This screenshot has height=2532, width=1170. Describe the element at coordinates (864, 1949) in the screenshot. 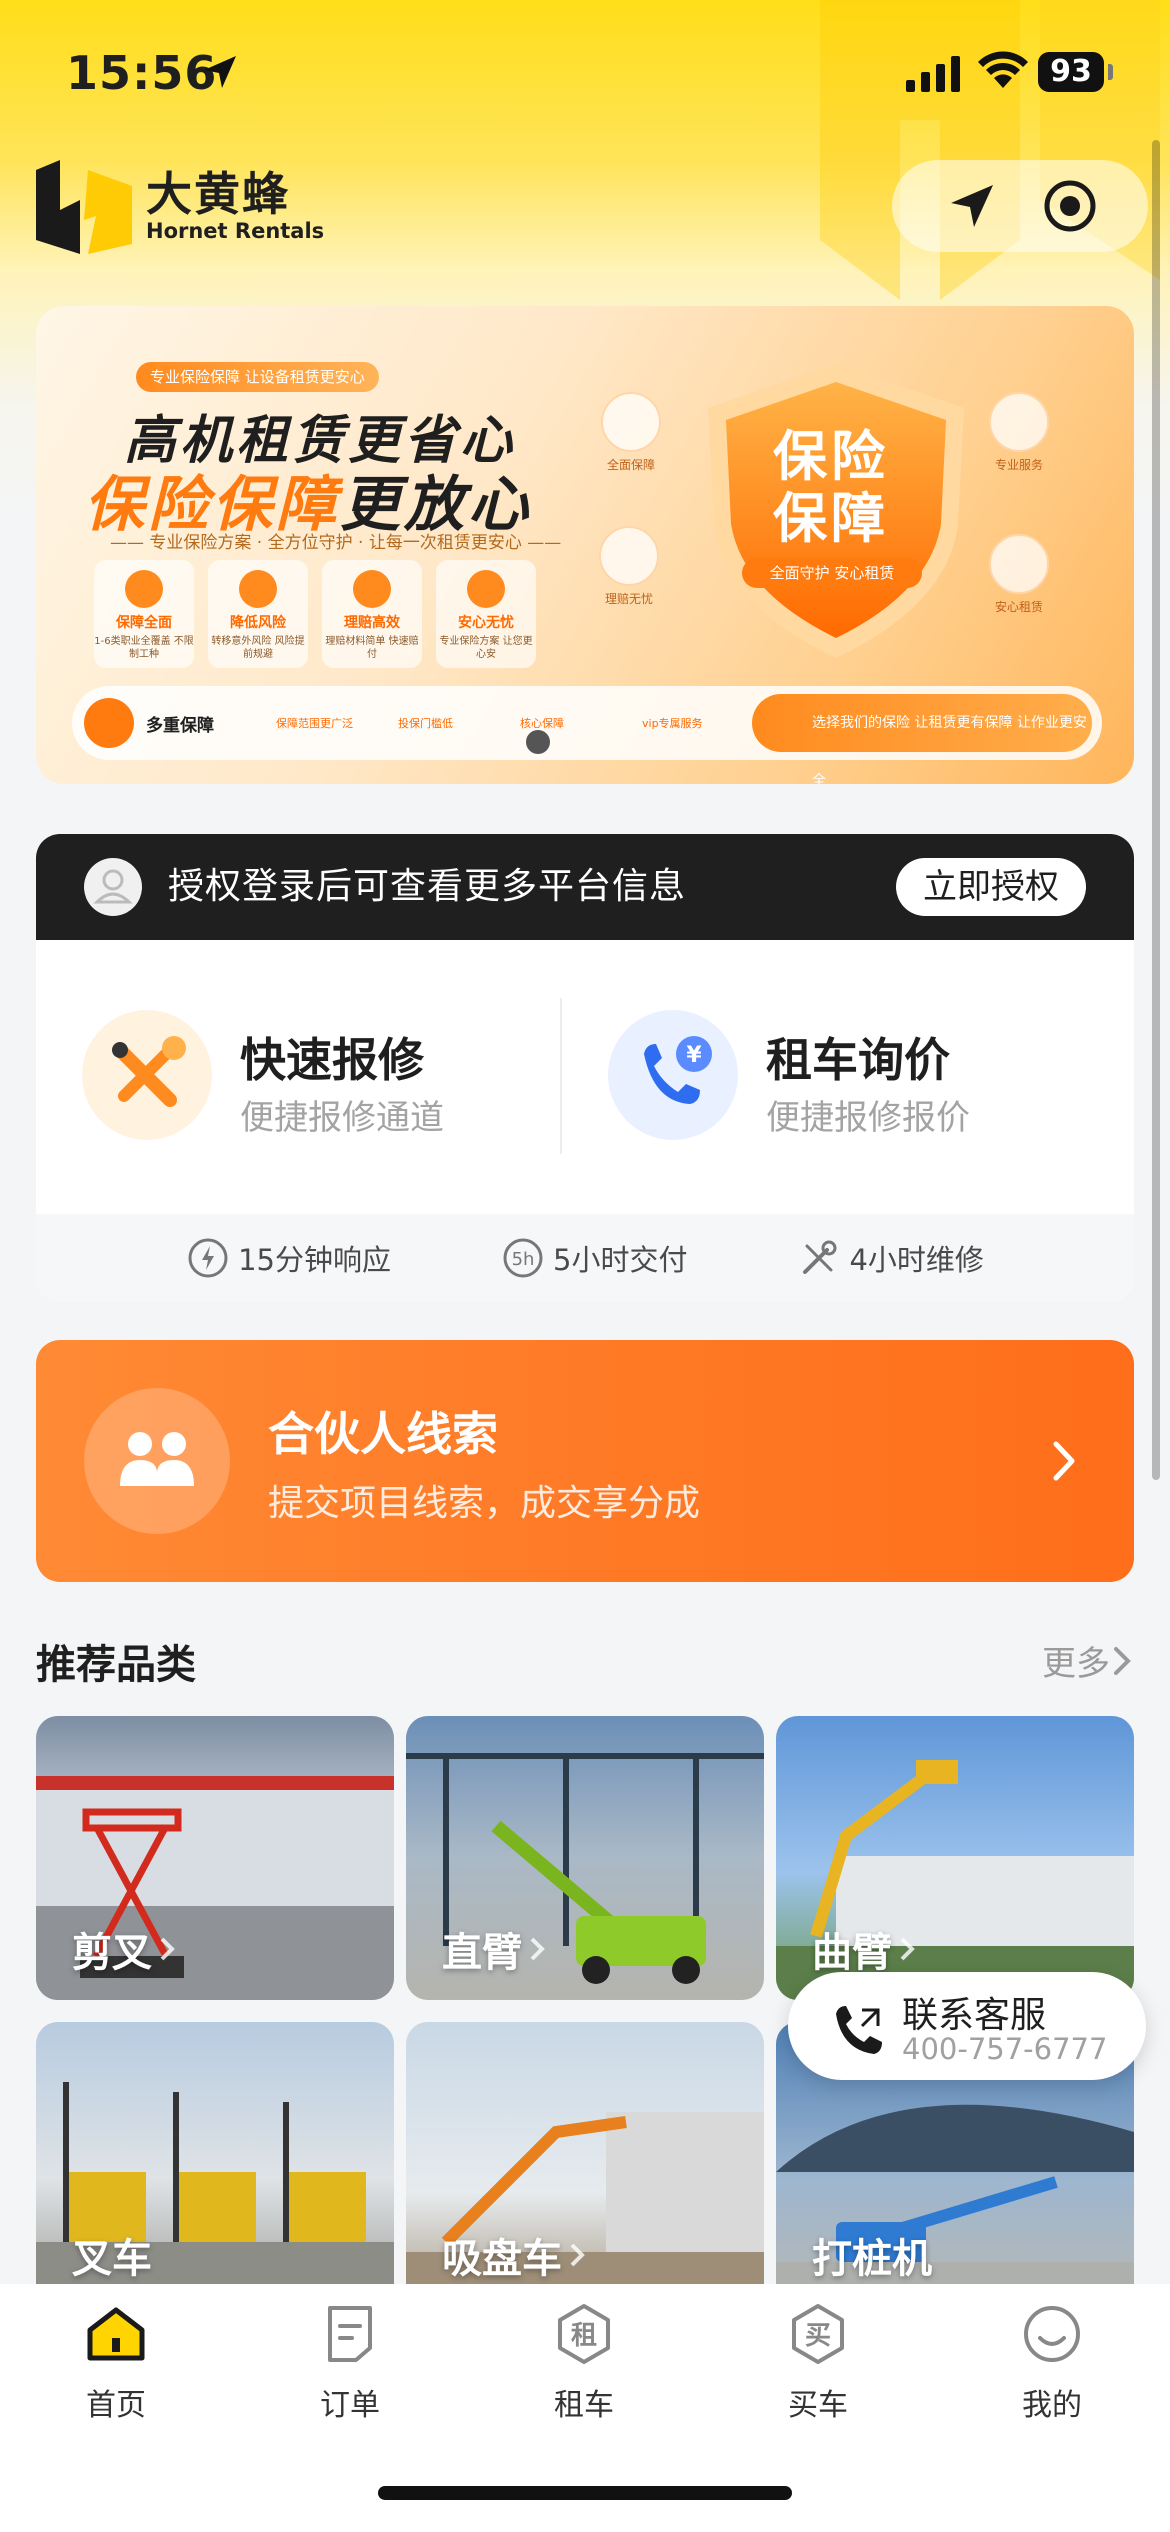

I see `category-label: 曲臂` at that location.